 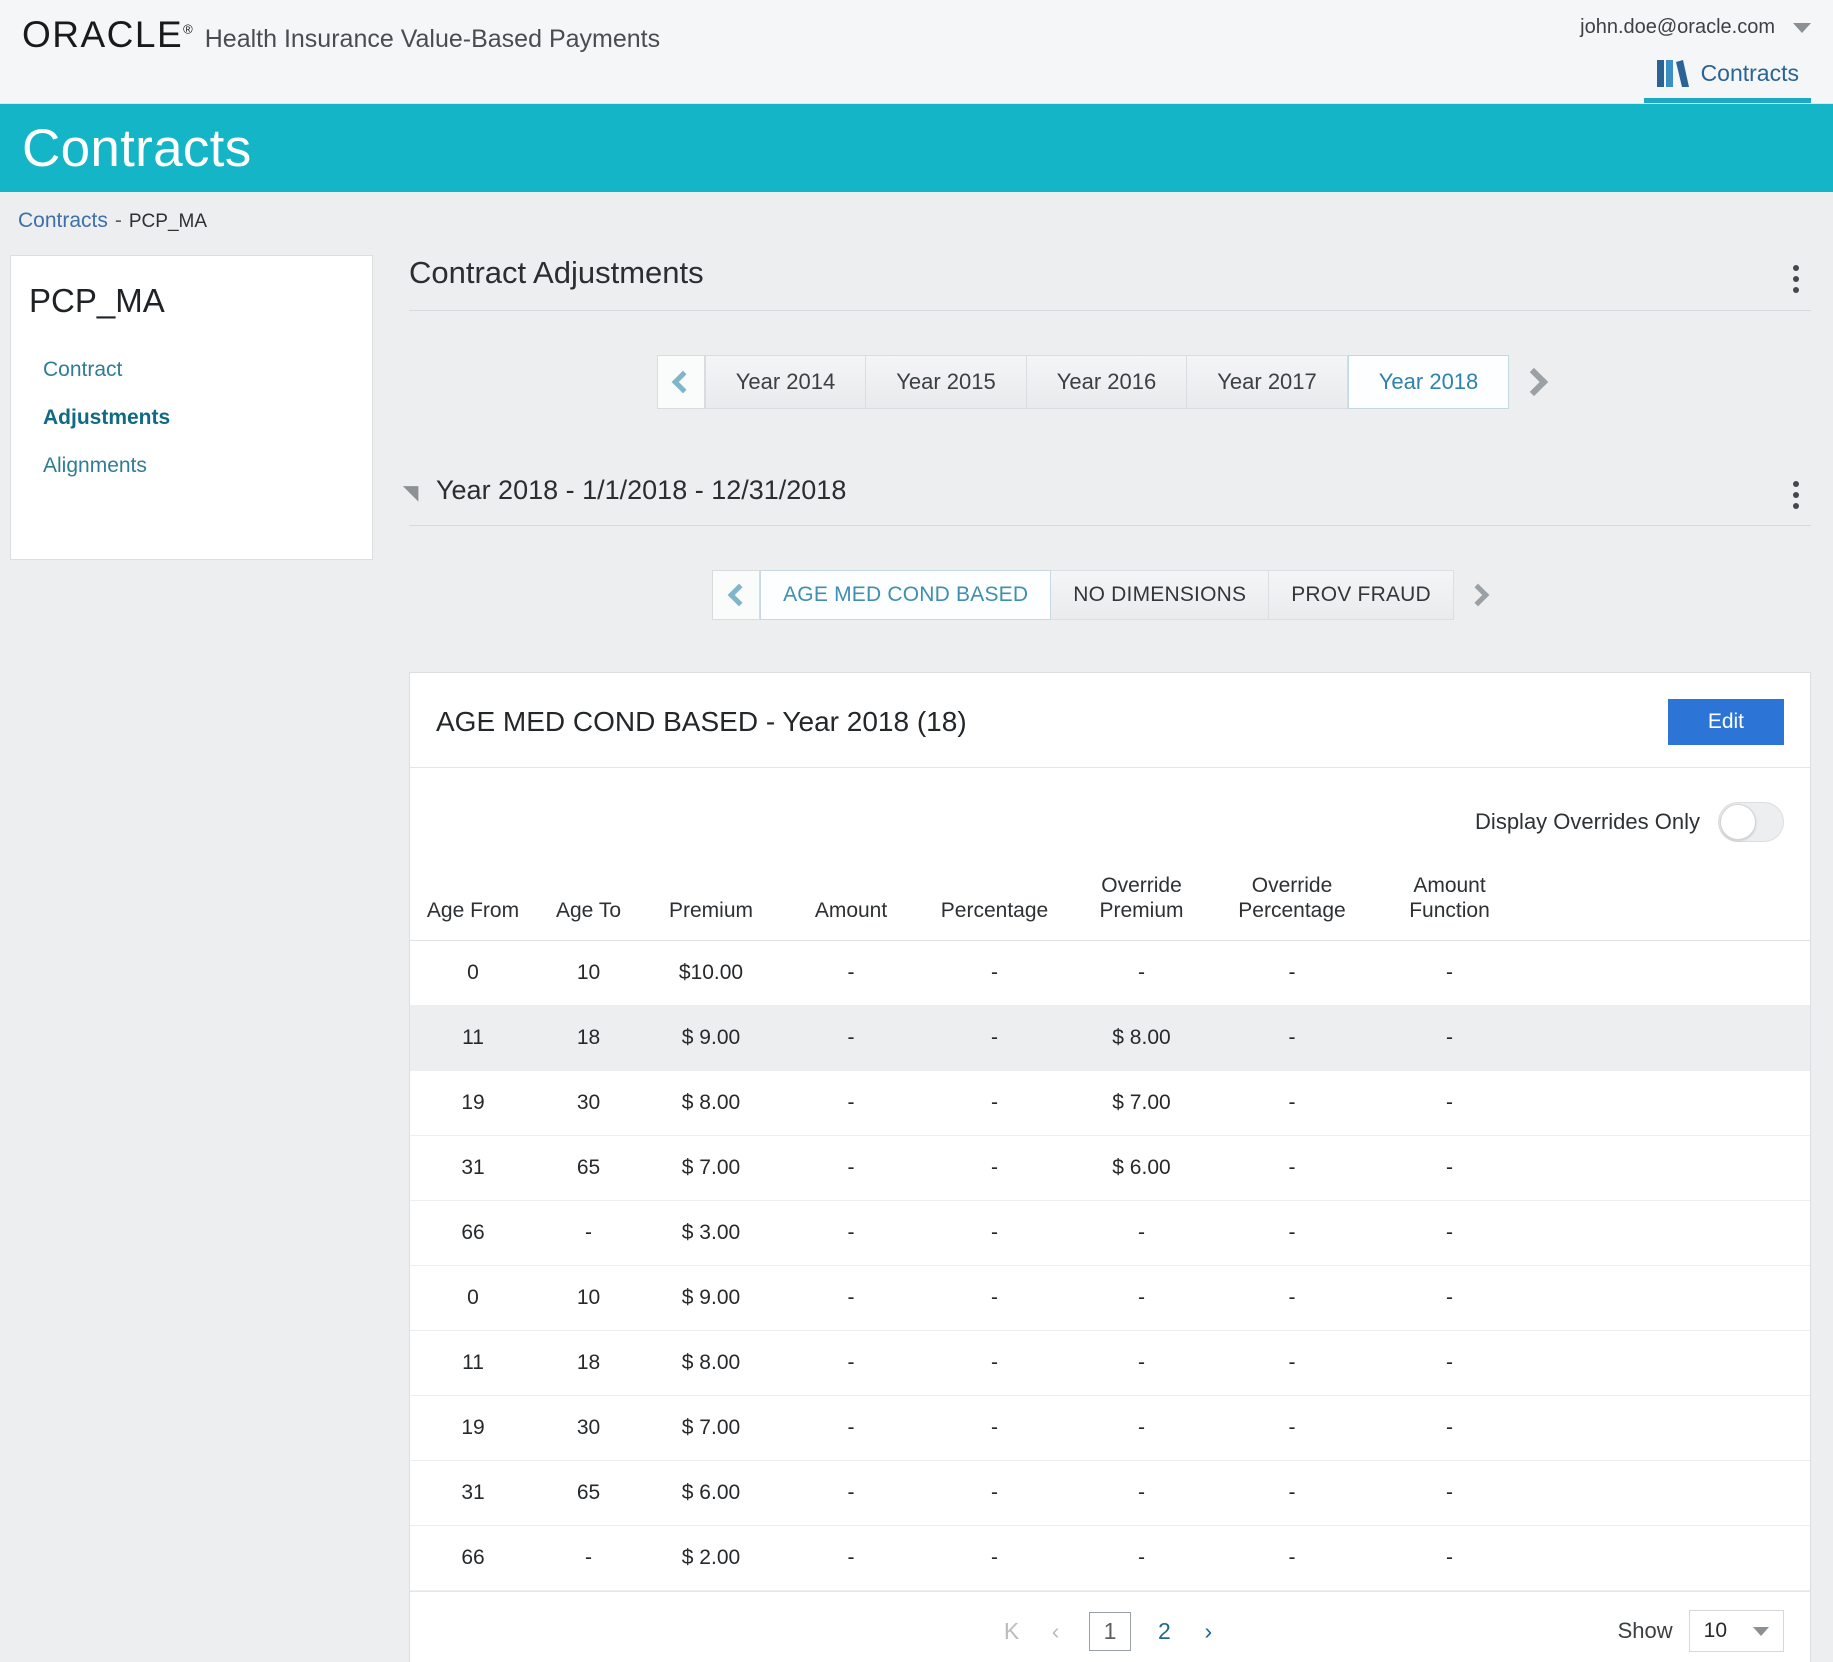 I want to click on year-tab-label: Year 2016, so click(x=1106, y=381).